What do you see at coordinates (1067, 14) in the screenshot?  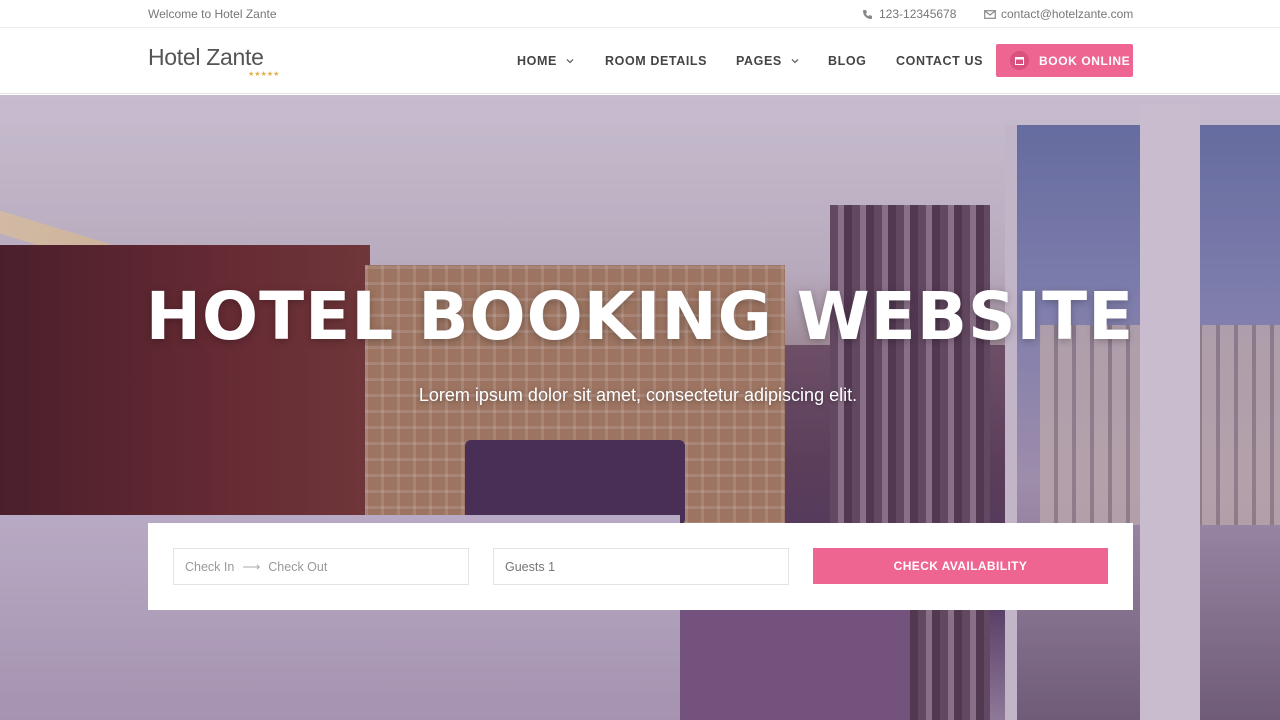 I see `email-address: contact@hotelzante.com` at bounding box center [1067, 14].